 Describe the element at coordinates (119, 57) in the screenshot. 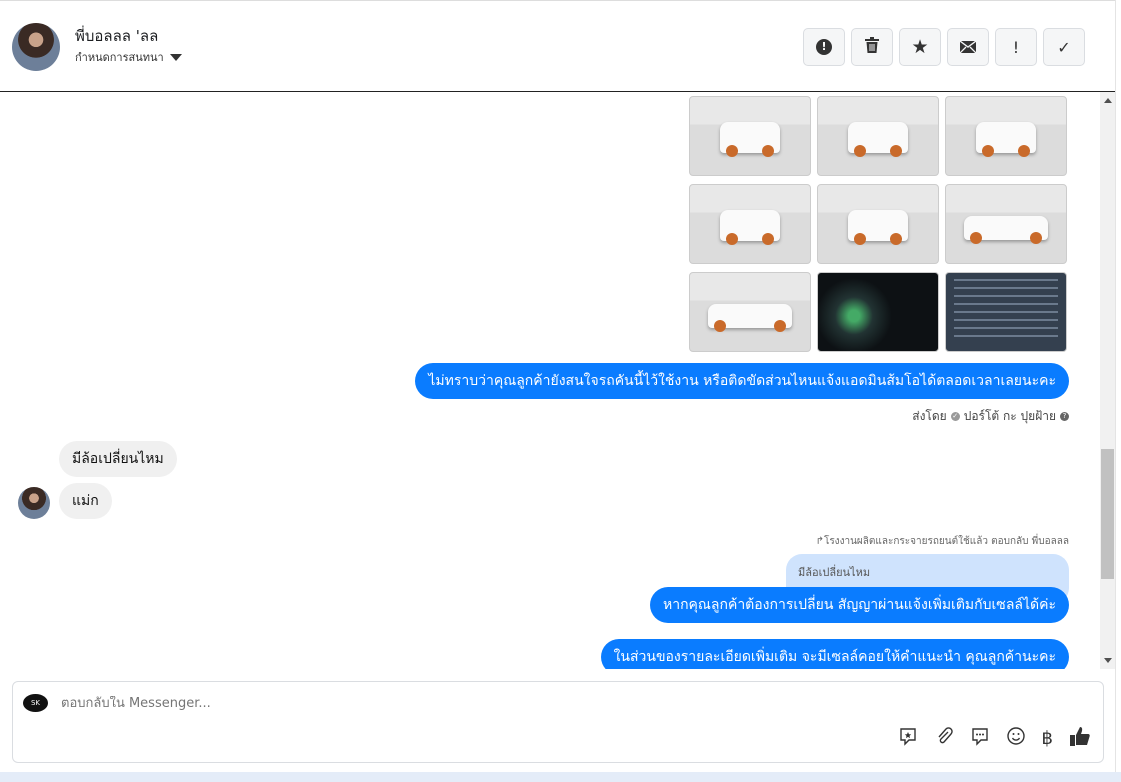

I see `conversation-settings-label: กำหนดการสนทนา` at that location.